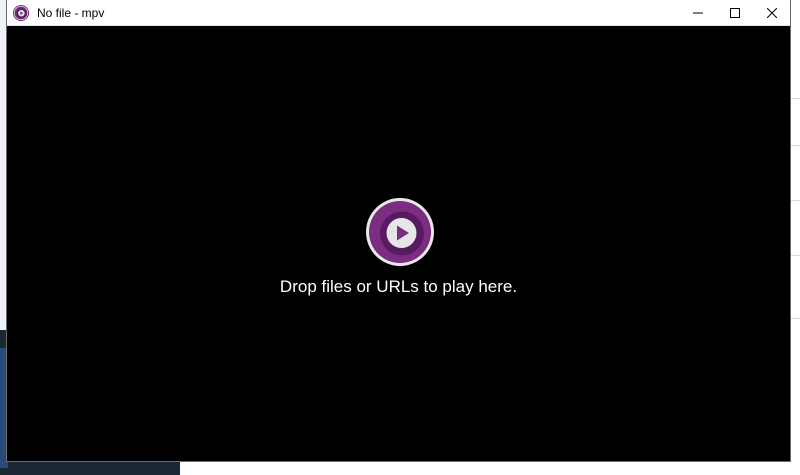  What do you see at coordinates (398, 13) in the screenshot?
I see `window-titlebar: No file - mpv` at bounding box center [398, 13].